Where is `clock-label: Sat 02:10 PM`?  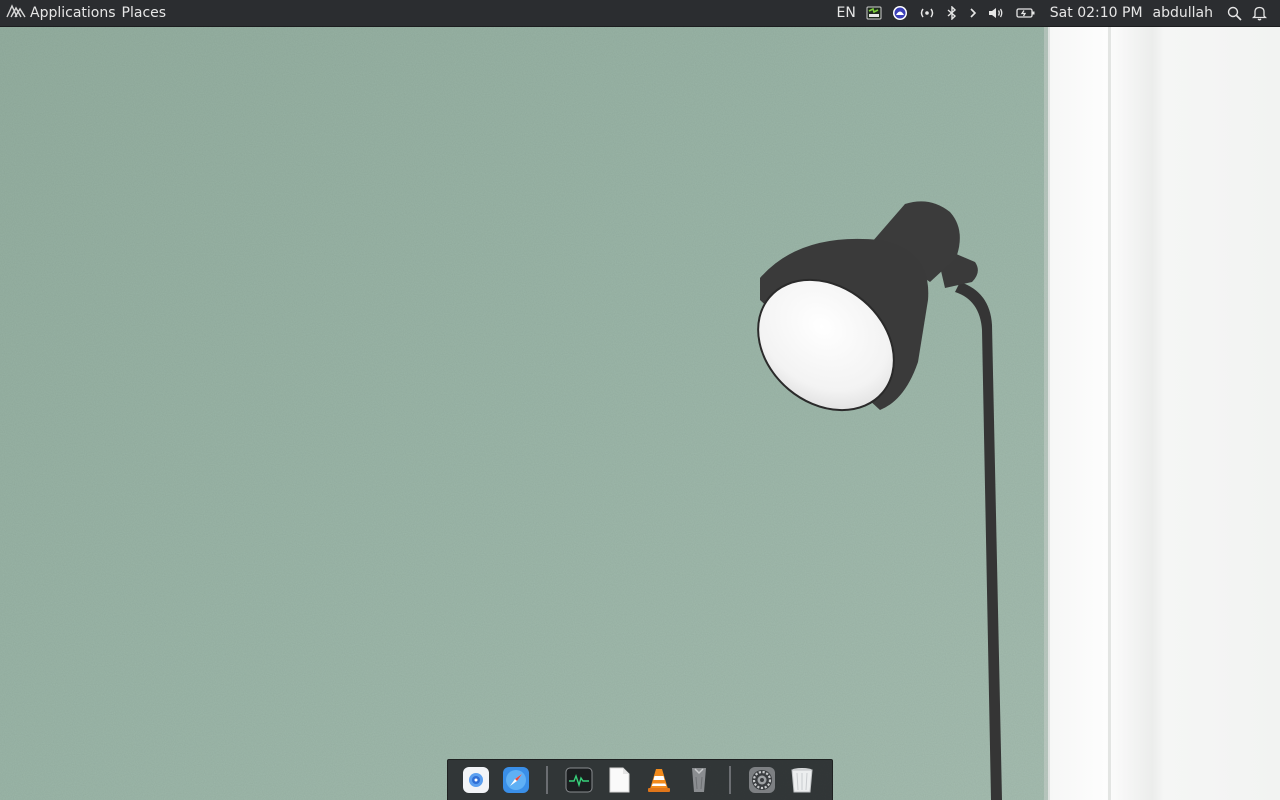
clock-label: Sat 02:10 PM is located at coordinates (1096, 12).